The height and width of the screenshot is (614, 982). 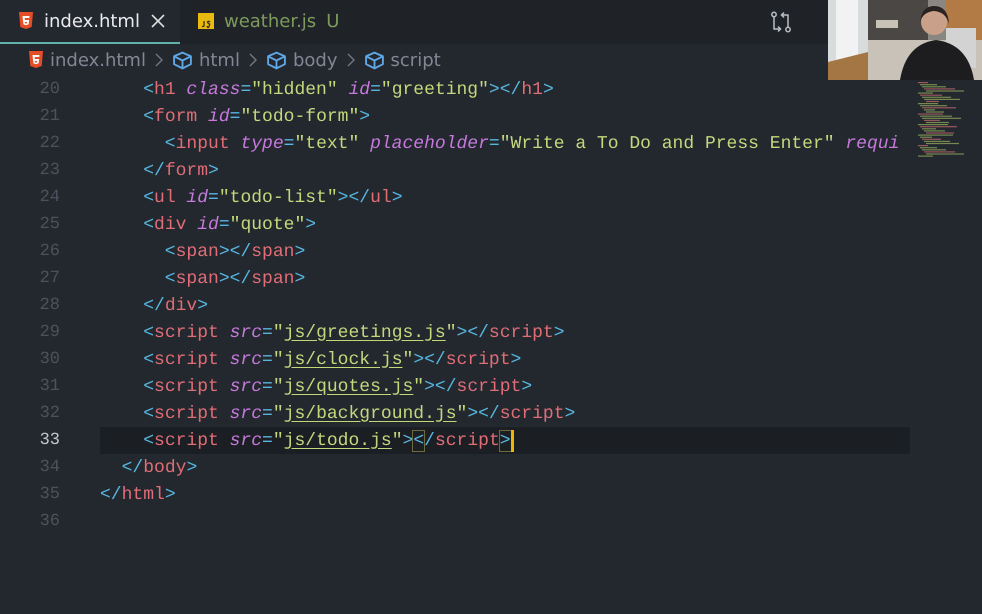 I want to click on code-line: <ul id="todo-list"></ul>, so click(x=272, y=198).